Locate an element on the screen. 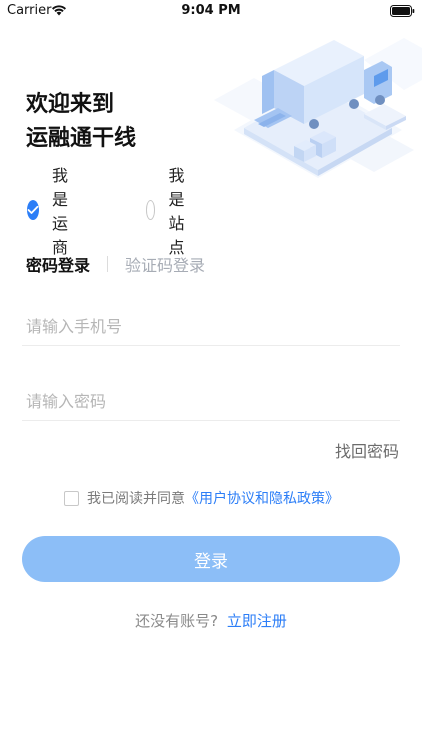 The height and width of the screenshot is (750, 422). agreement-link: 《用户协议和隐私政策》 is located at coordinates (262, 498).